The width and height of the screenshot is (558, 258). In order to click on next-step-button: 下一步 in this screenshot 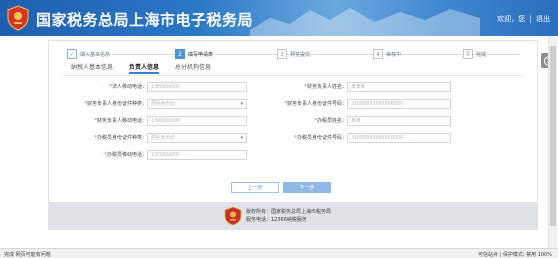, I will do `click(307, 187)`.